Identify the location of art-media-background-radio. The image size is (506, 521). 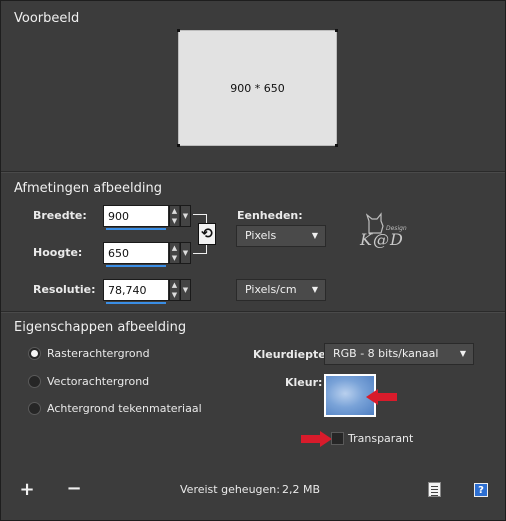
(34, 408).